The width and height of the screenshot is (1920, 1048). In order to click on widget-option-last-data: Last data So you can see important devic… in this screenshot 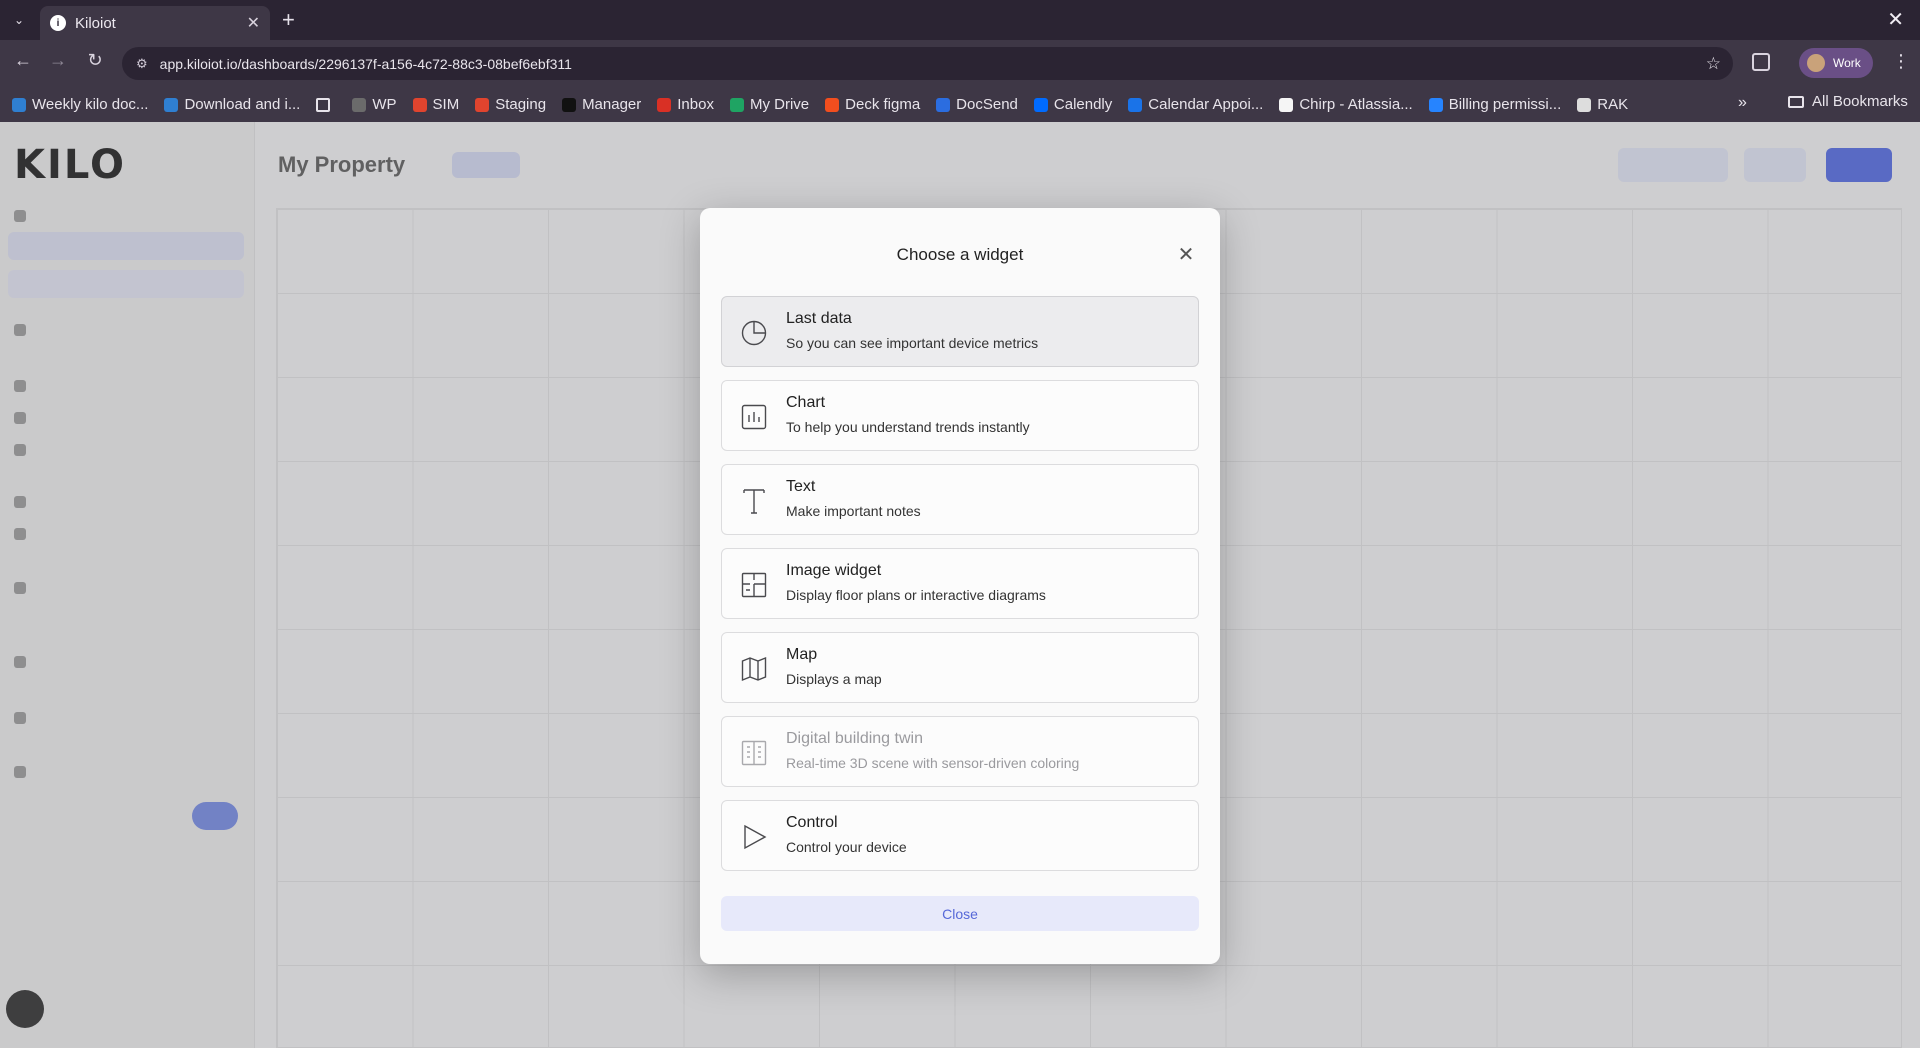, I will do `click(960, 331)`.